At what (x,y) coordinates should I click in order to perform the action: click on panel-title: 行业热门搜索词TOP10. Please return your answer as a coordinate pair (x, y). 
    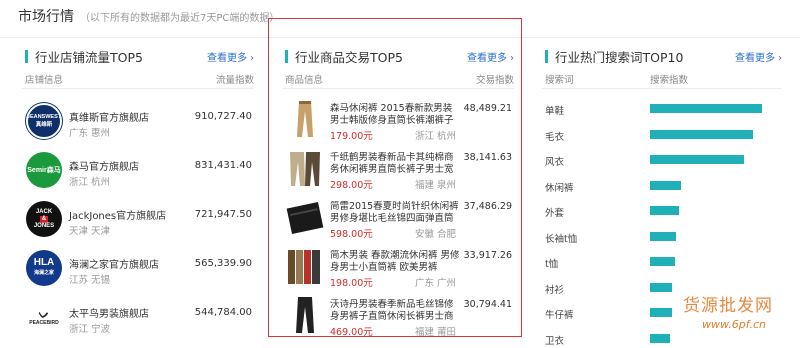
    Looking at the image, I should click on (619, 57).